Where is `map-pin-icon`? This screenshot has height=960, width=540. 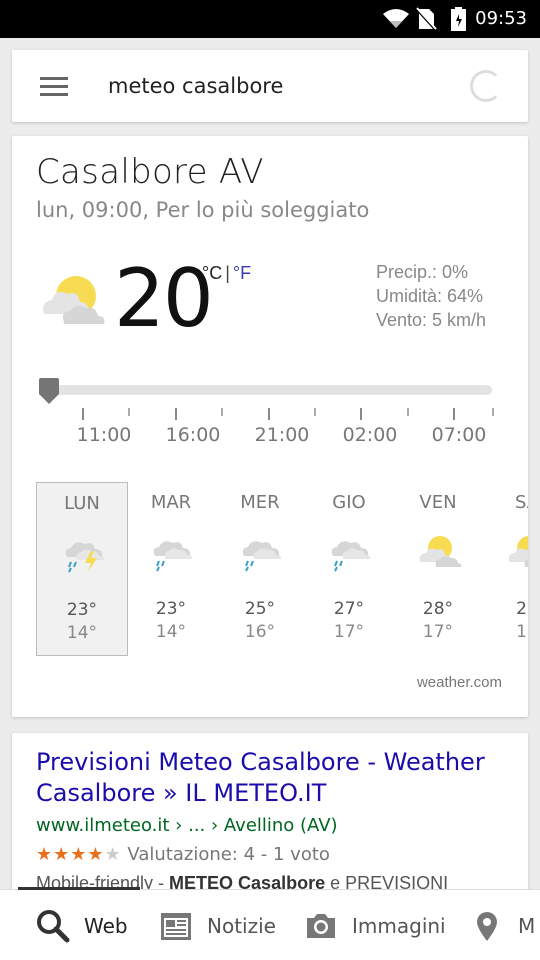 map-pin-icon is located at coordinates (487, 926).